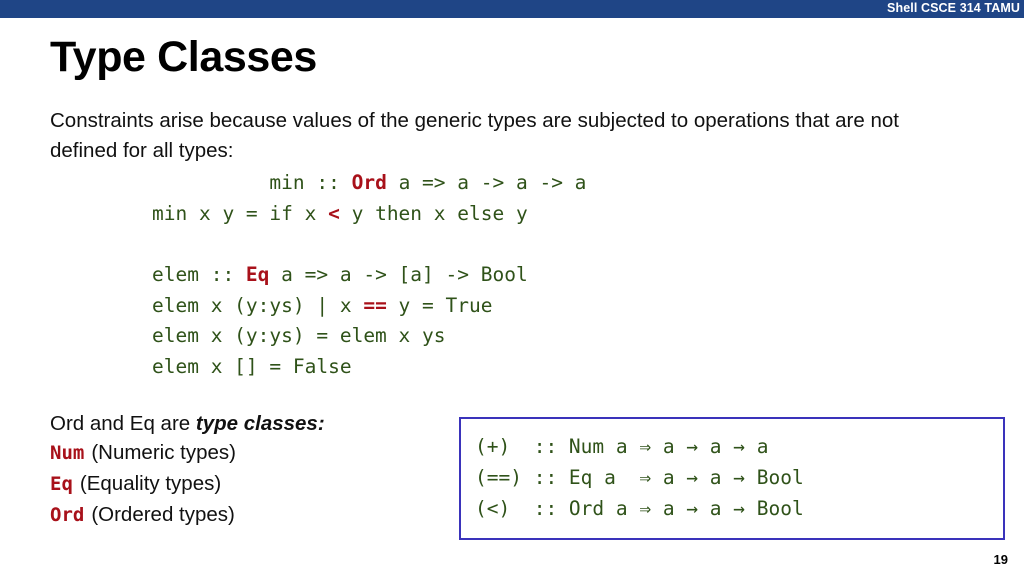  I want to click on code-keyword-eq: Eq, so click(257, 274).